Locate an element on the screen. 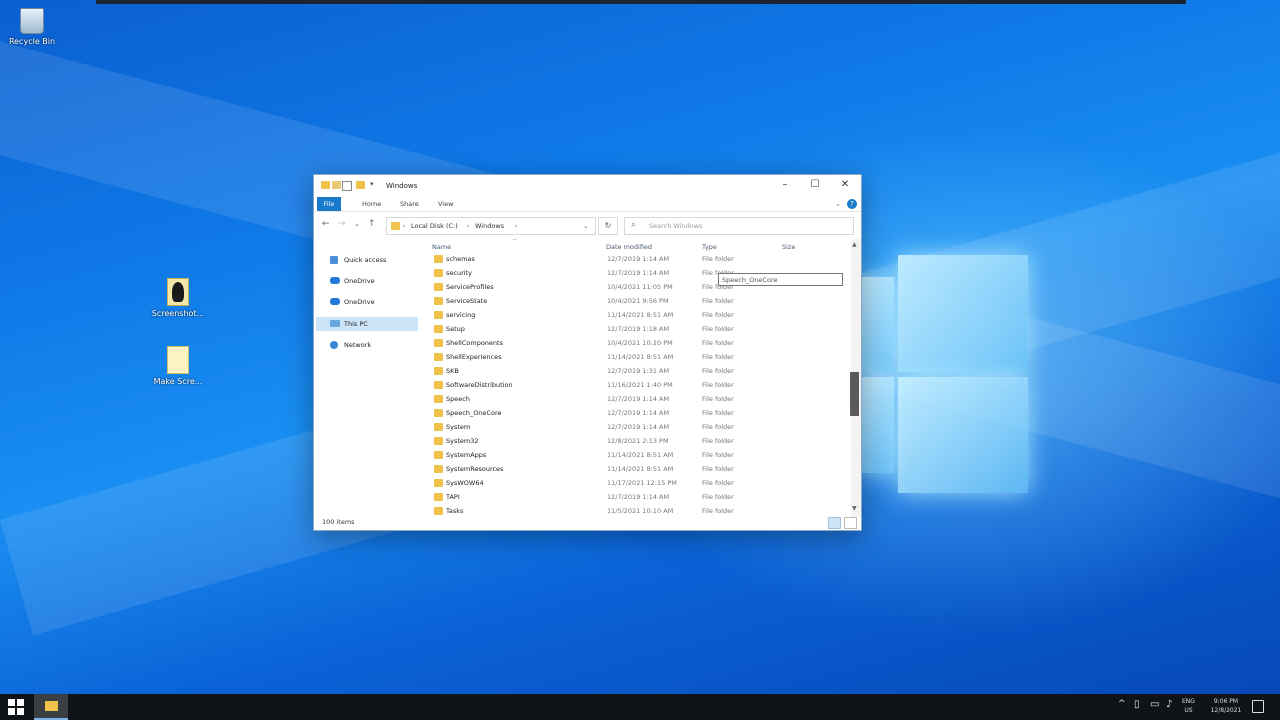  file-row: schemas 12/7/2019 1:14 AM File folder is located at coordinates (637, 259).